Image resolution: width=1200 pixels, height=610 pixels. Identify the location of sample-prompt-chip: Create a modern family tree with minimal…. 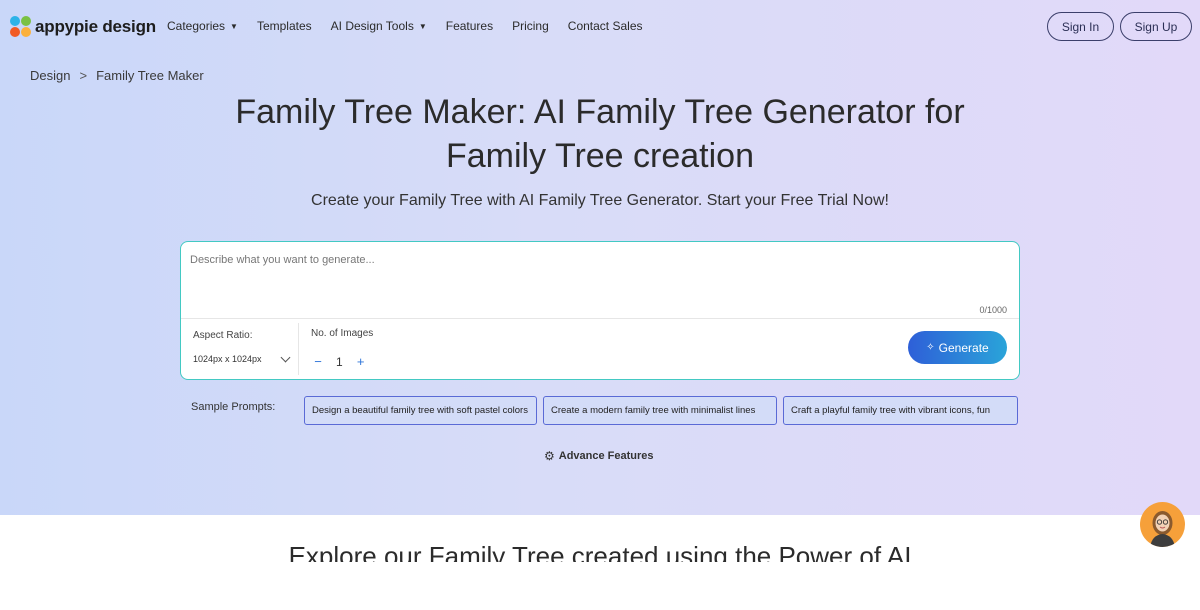
(660, 410).